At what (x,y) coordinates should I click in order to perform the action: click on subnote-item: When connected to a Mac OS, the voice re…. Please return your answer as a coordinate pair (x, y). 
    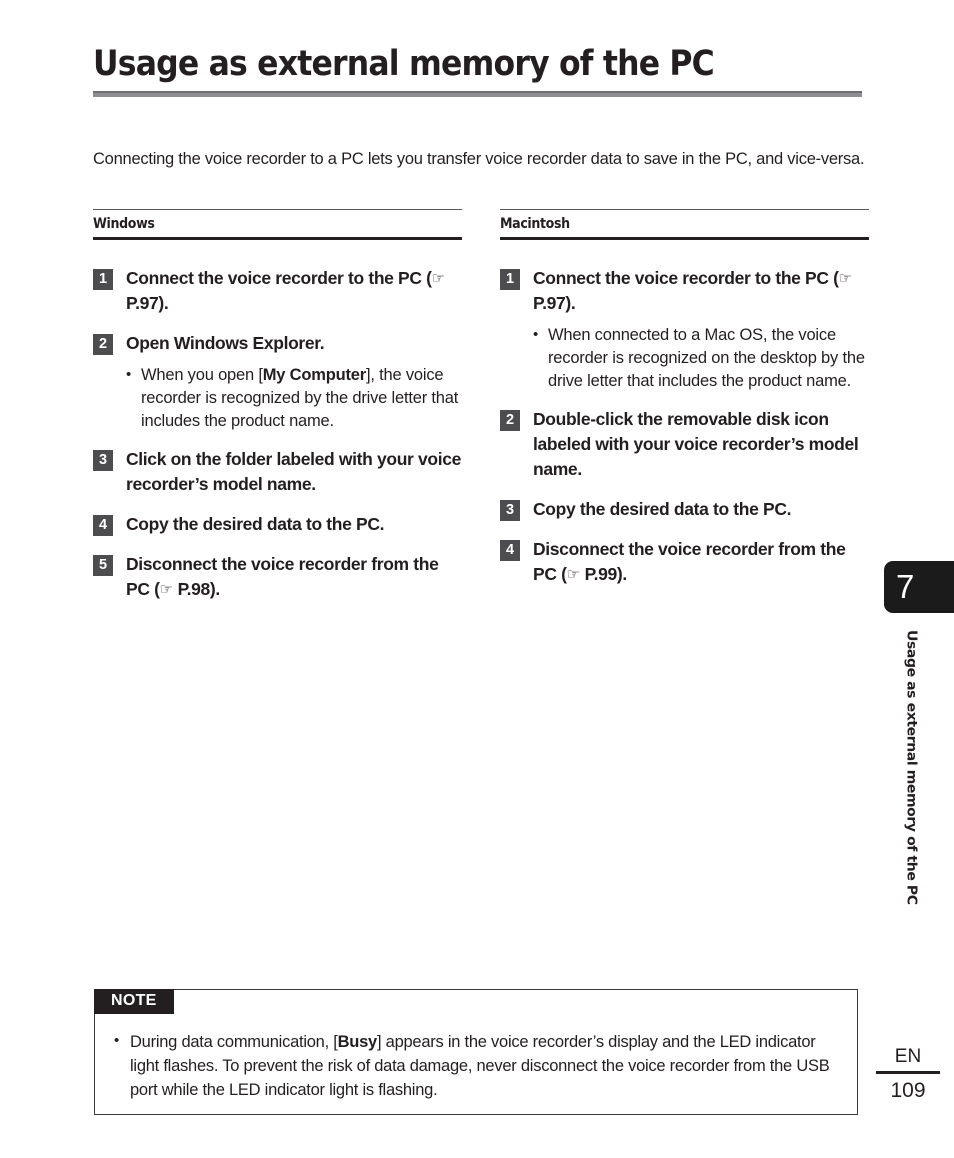
    Looking at the image, I should click on (701, 358).